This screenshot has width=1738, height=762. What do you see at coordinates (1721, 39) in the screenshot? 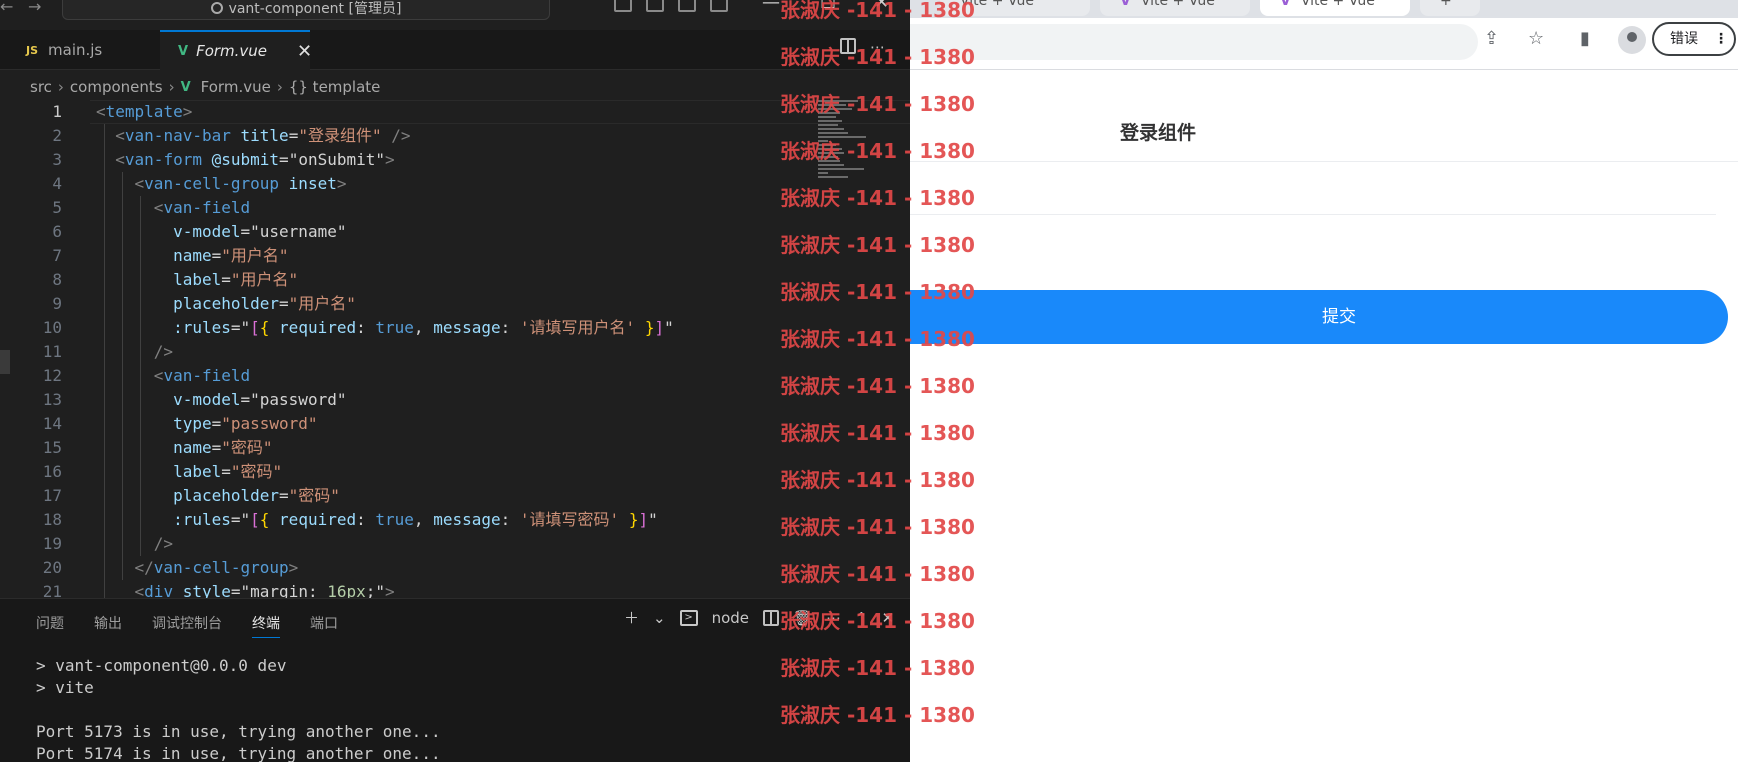
I see `menu-dots-icon: ⋮` at bounding box center [1721, 39].